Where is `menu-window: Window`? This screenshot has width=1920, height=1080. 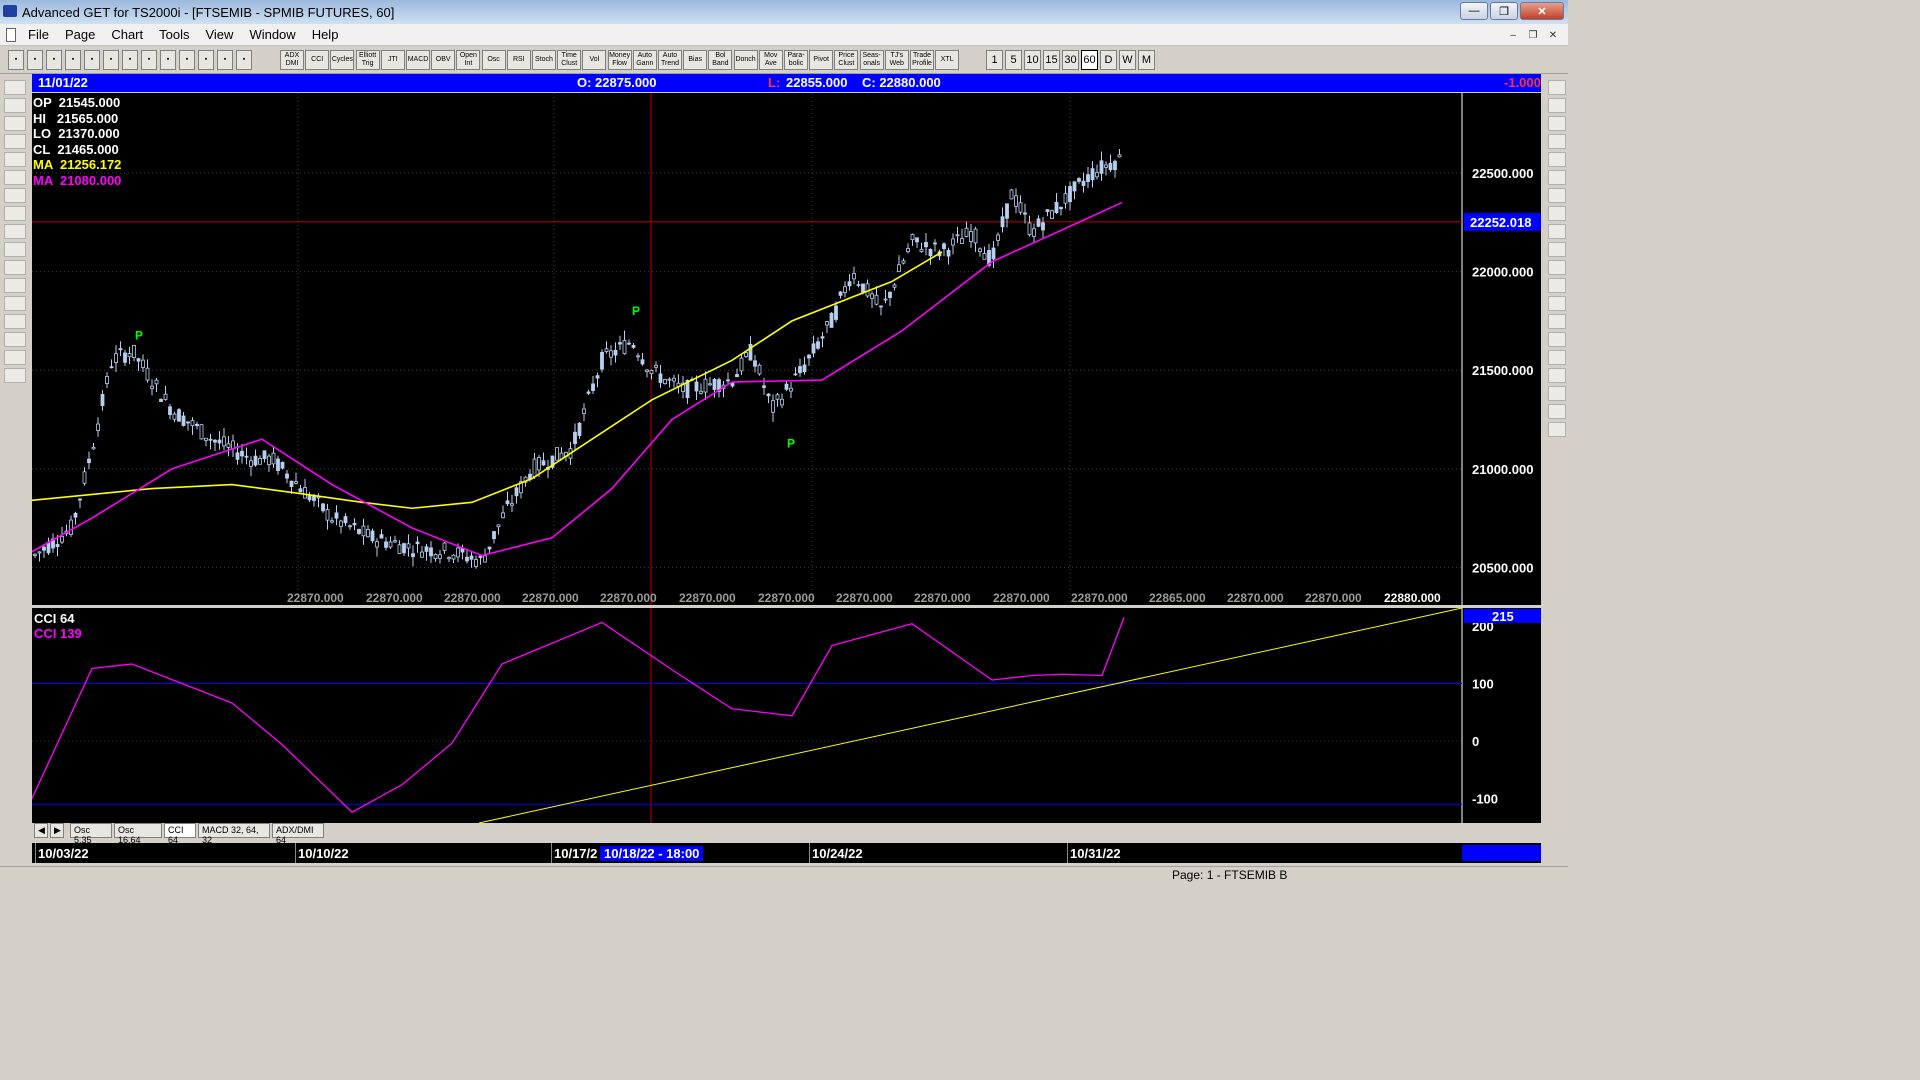
menu-window: Window is located at coordinates (272, 34).